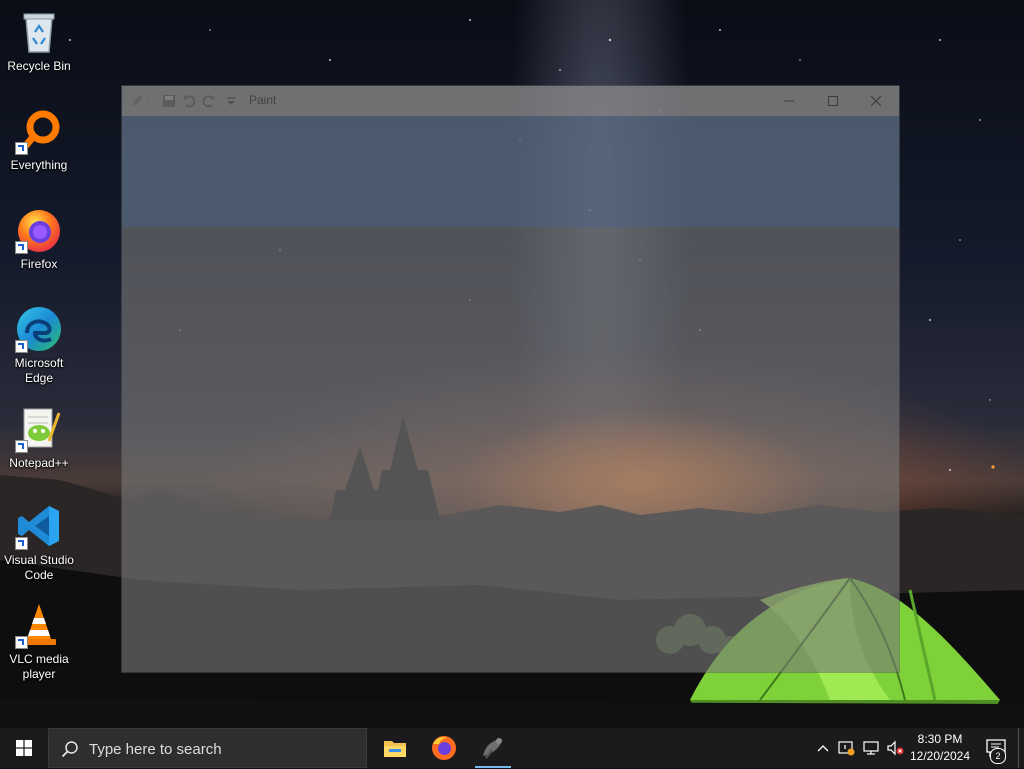  What do you see at coordinates (209, 101) in the screenshot?
I see `redo-icon` at bounding box center [209, 101].